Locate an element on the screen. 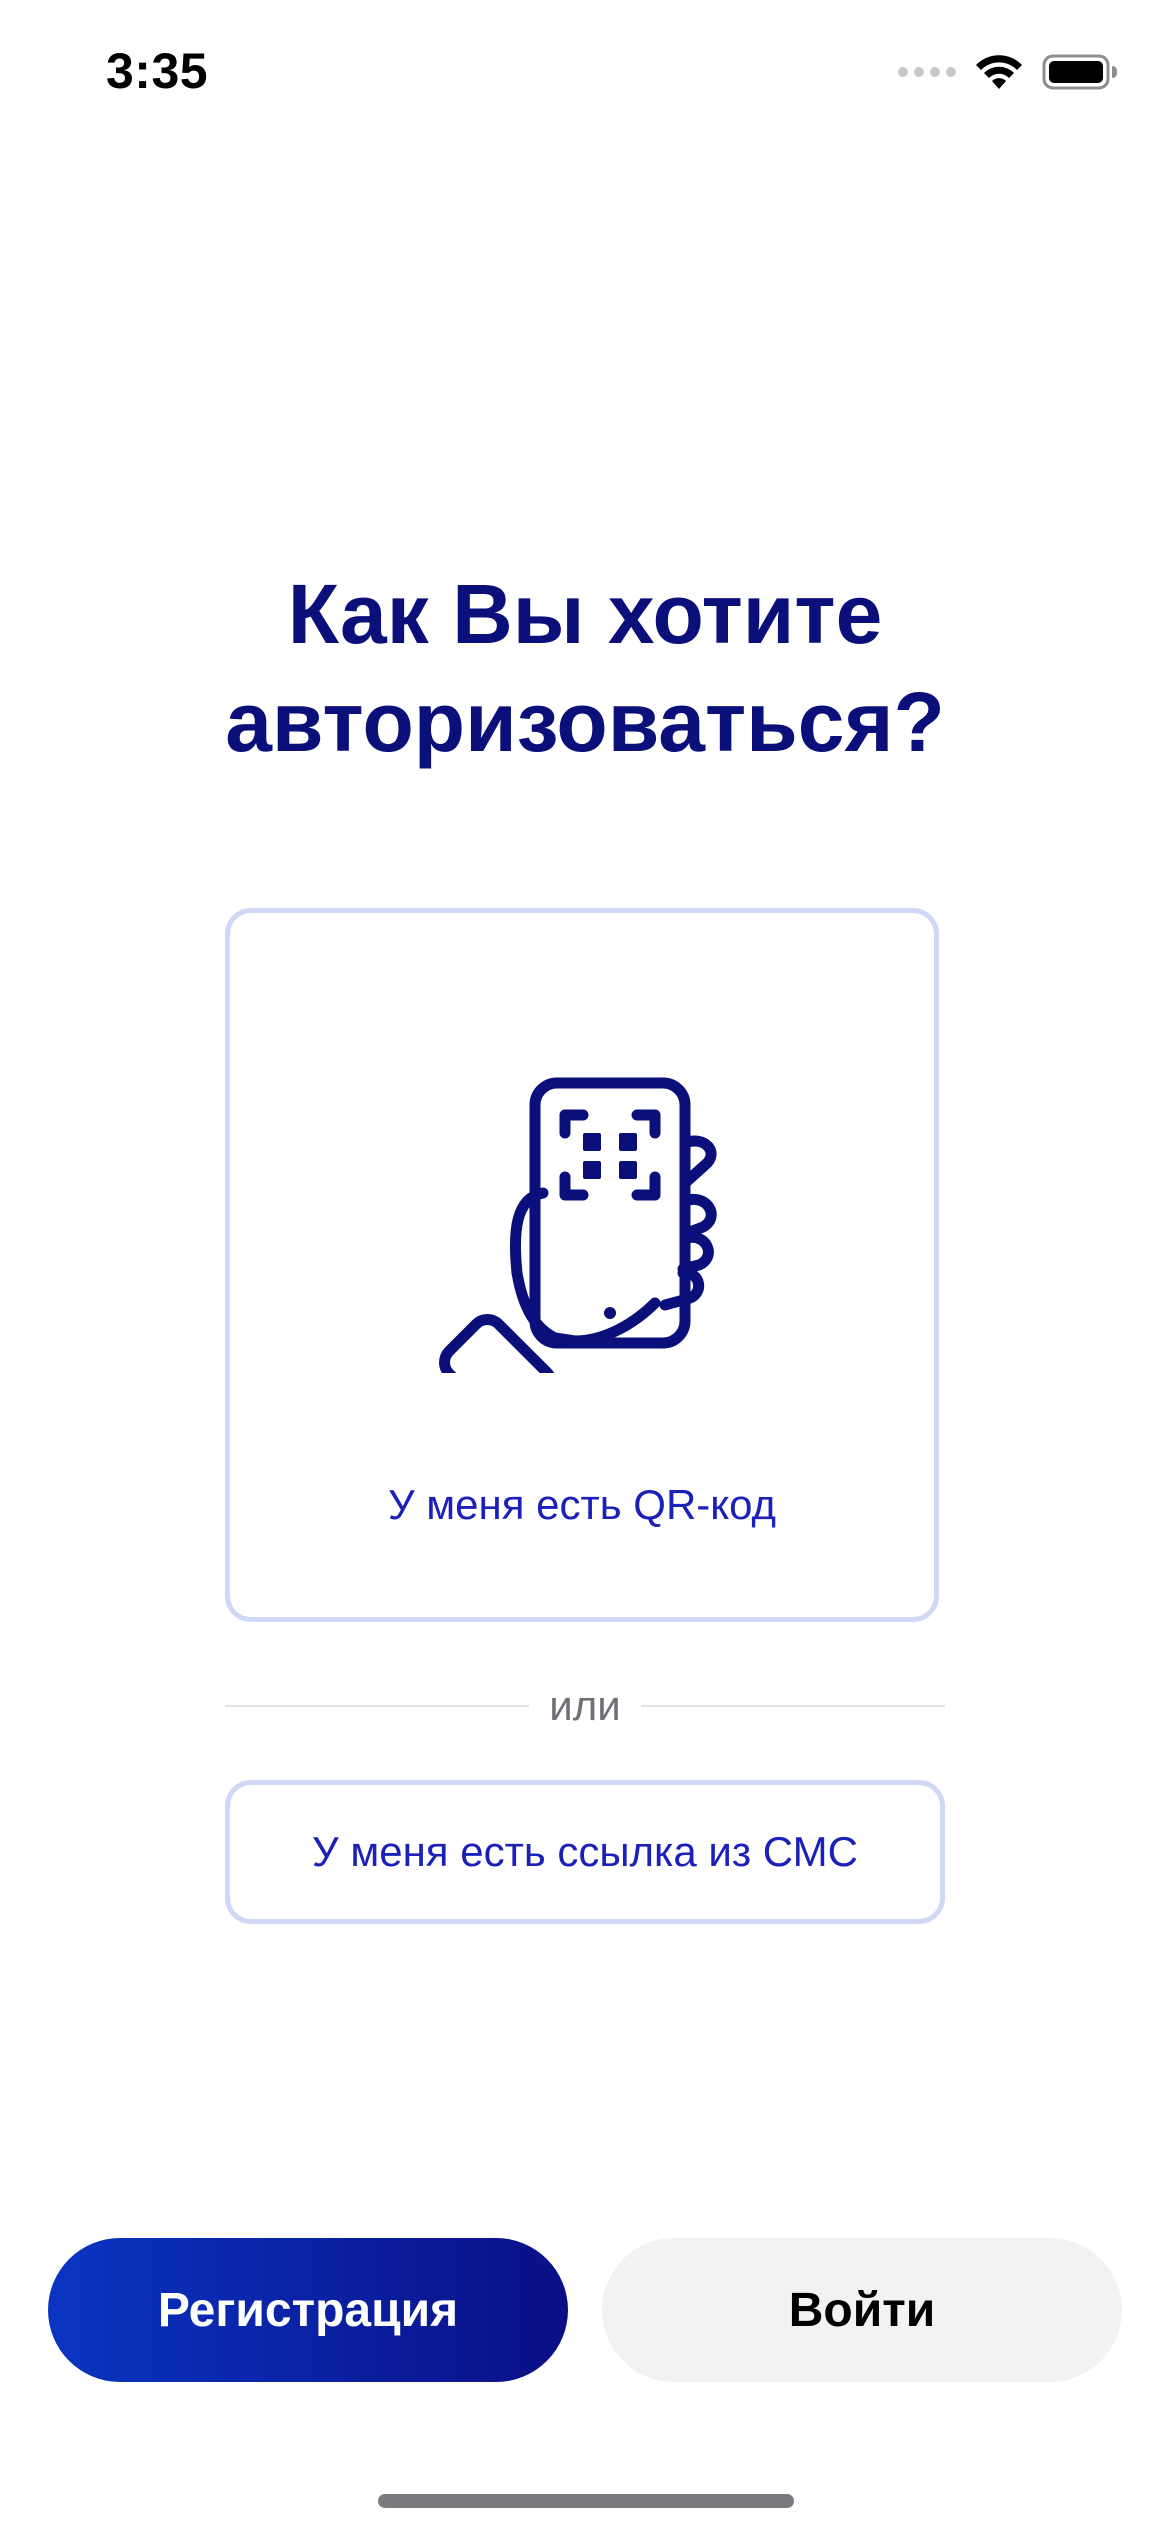 The width and height of the screenshot is (1170, 2532). sms-link-option-button: У меня есть ссылка из СМС is located at coordinates (585, 1852).